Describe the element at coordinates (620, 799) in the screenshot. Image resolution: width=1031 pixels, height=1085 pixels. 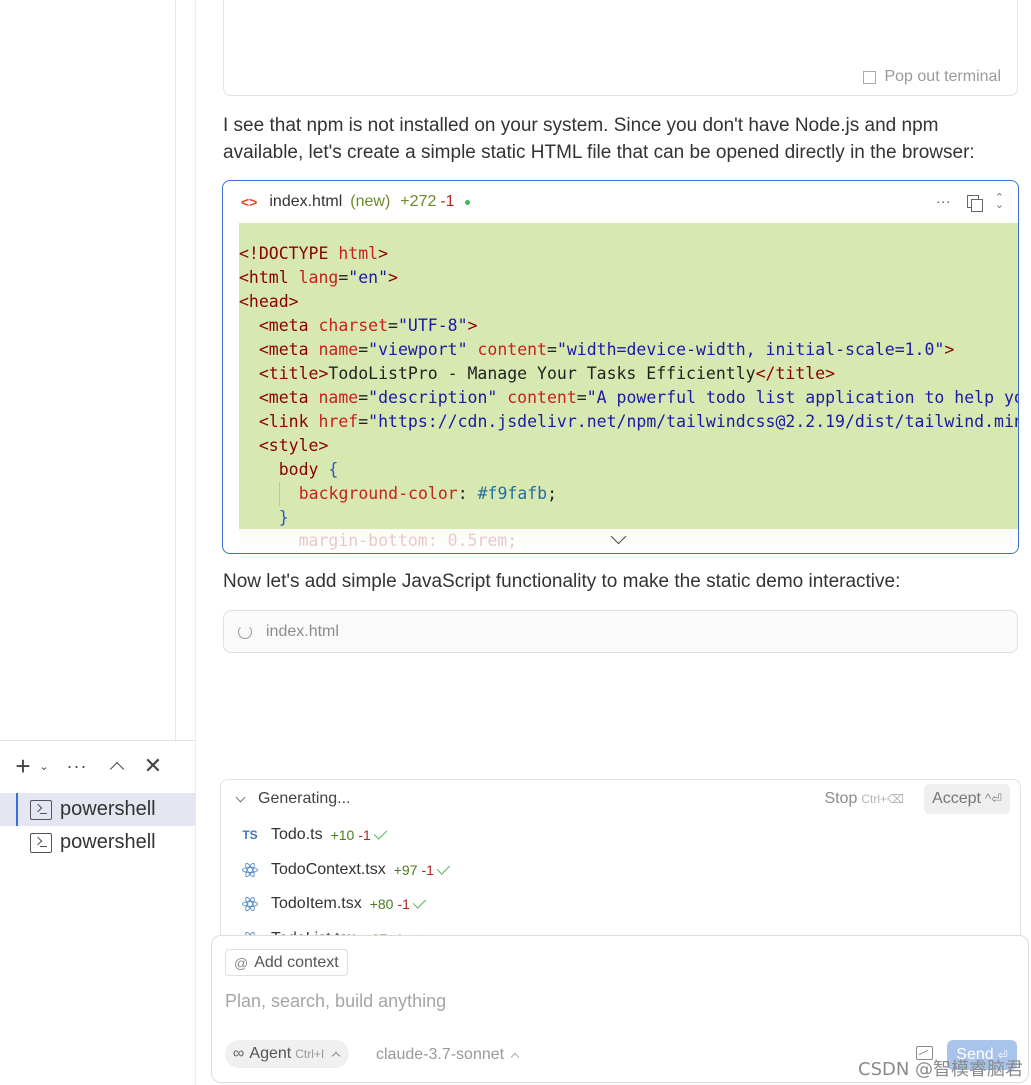
I see `generating-header: Generating... Stop Ctrl+⌫ Accept ^⏎` at that location.